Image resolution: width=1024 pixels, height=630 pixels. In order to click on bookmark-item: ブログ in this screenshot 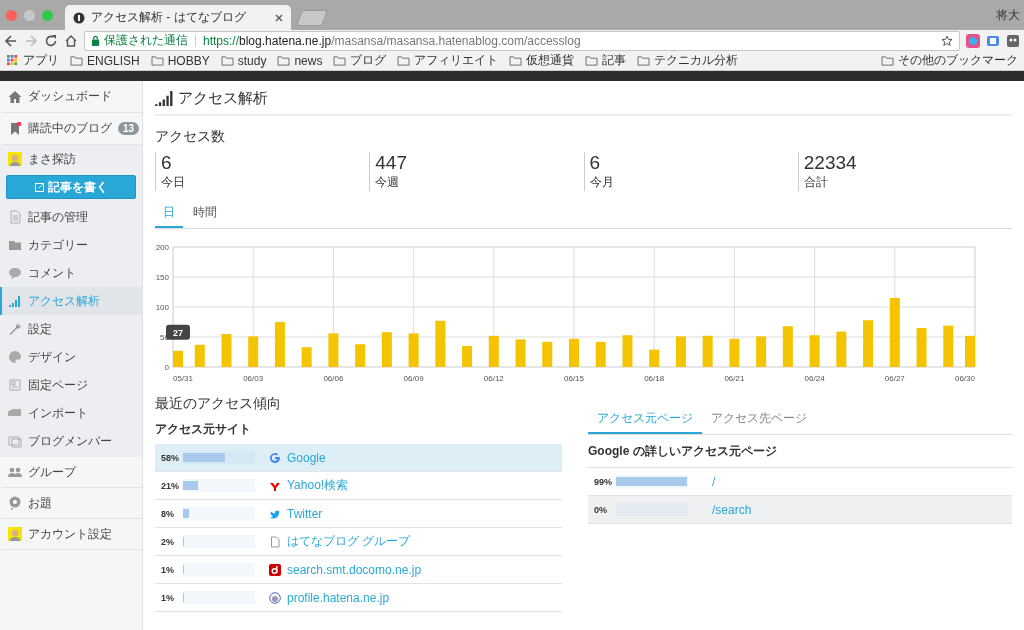, I will do `click(360, 60)`.